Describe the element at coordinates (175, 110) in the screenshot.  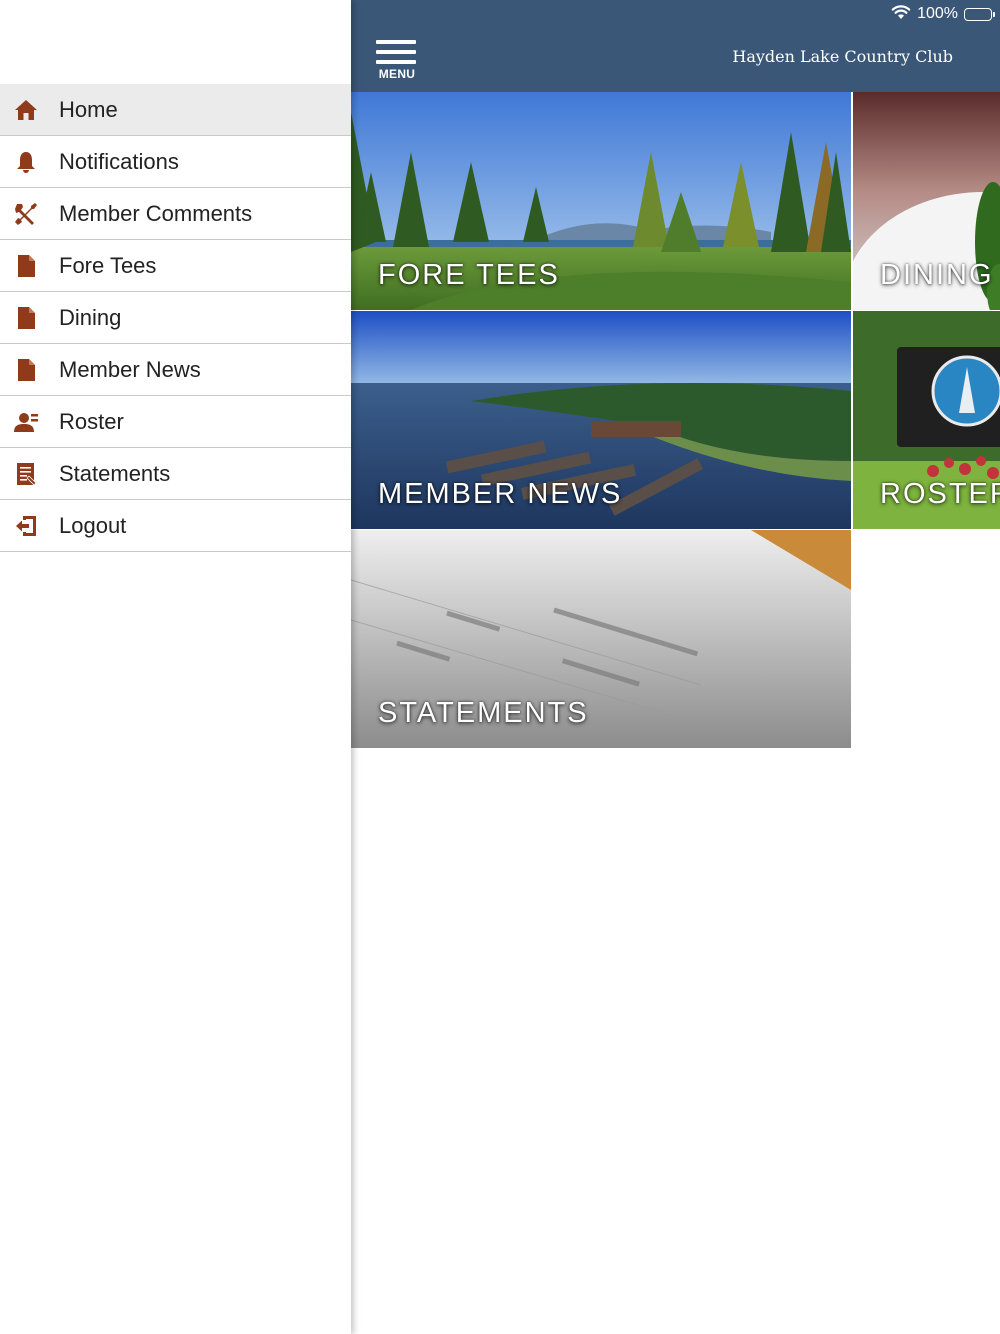
I see `sidebar-item-home: Home` at that location.